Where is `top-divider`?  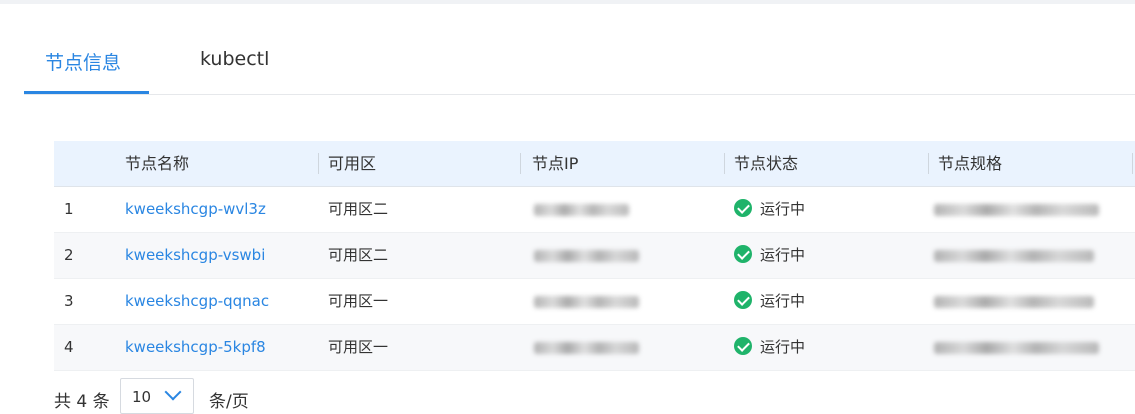
top-divider is located at coordinates (567, 2).